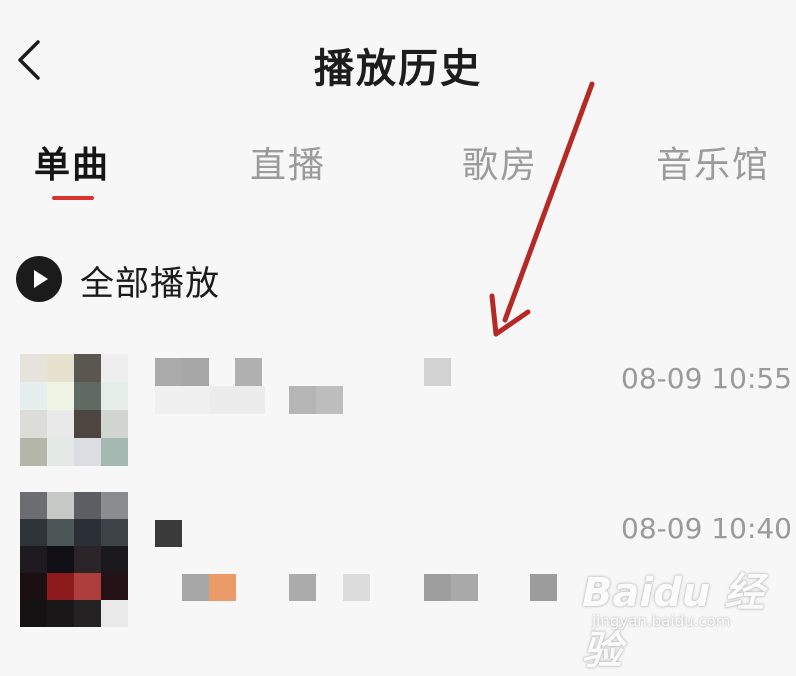  I want to click on play-all-label: 全部播放, so click(150, 284).